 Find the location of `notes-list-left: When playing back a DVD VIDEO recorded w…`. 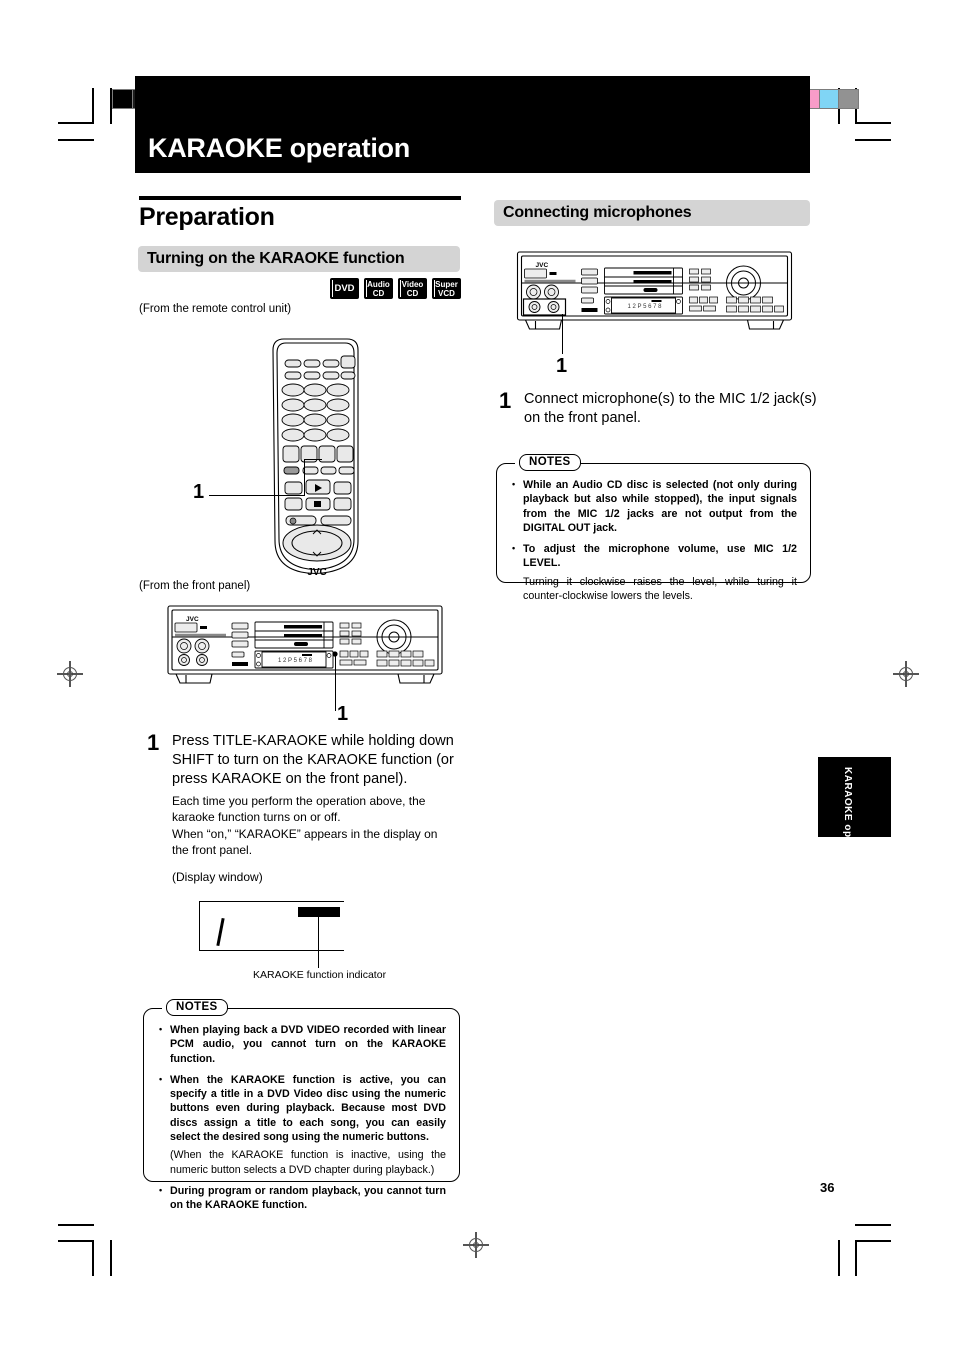

notes-list-left: When playing back a DVD VIDEO recorded w… is located at coordinates (301, 1119).